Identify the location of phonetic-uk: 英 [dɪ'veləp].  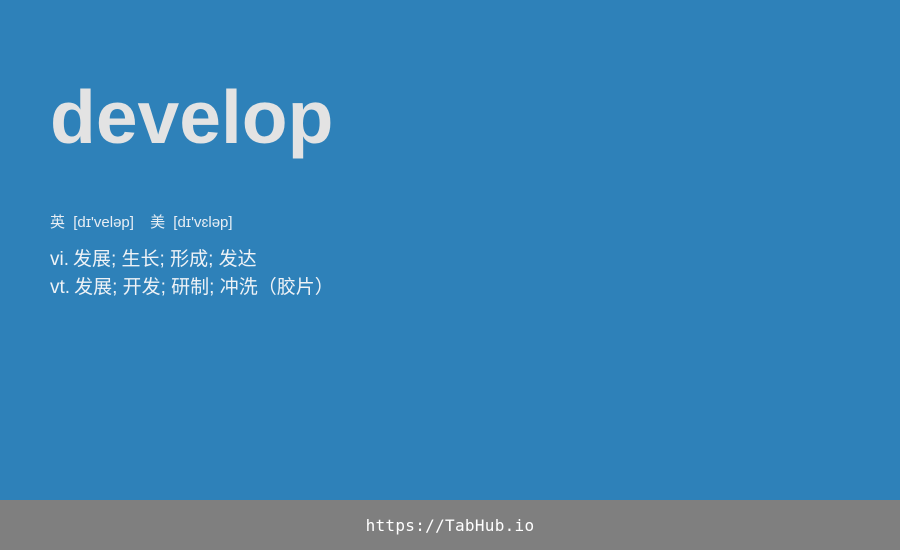
(92, 223).